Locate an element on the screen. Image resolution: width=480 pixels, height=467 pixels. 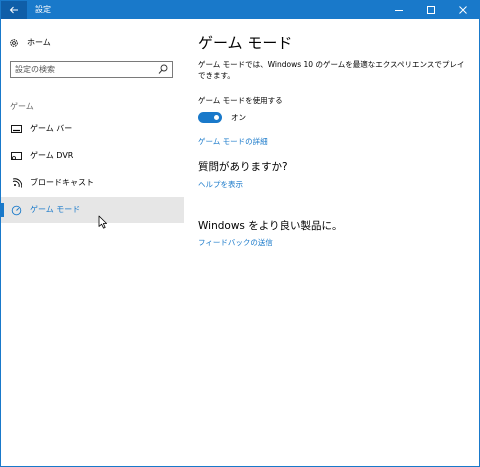
back-button is located at coordinates (14, 10).